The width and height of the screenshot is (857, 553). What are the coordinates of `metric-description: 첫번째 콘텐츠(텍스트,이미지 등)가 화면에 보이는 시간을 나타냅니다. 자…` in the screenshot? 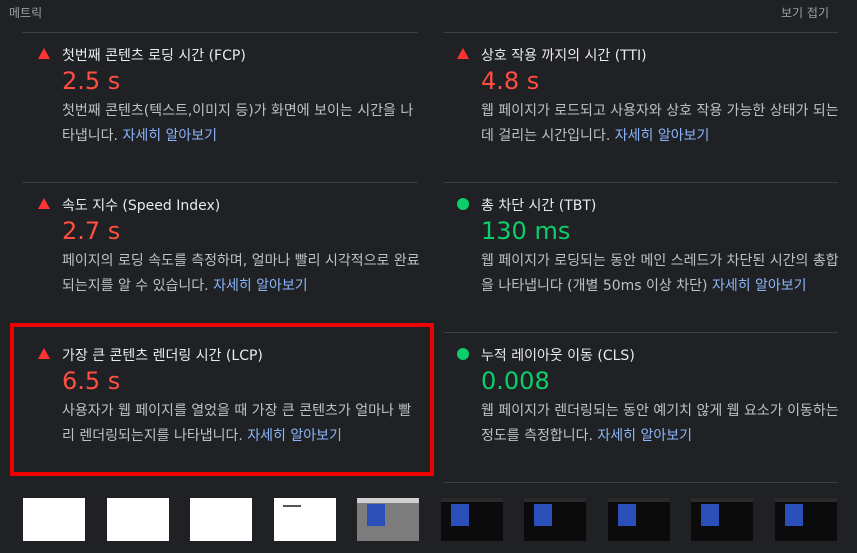 It's located at (238, 123).